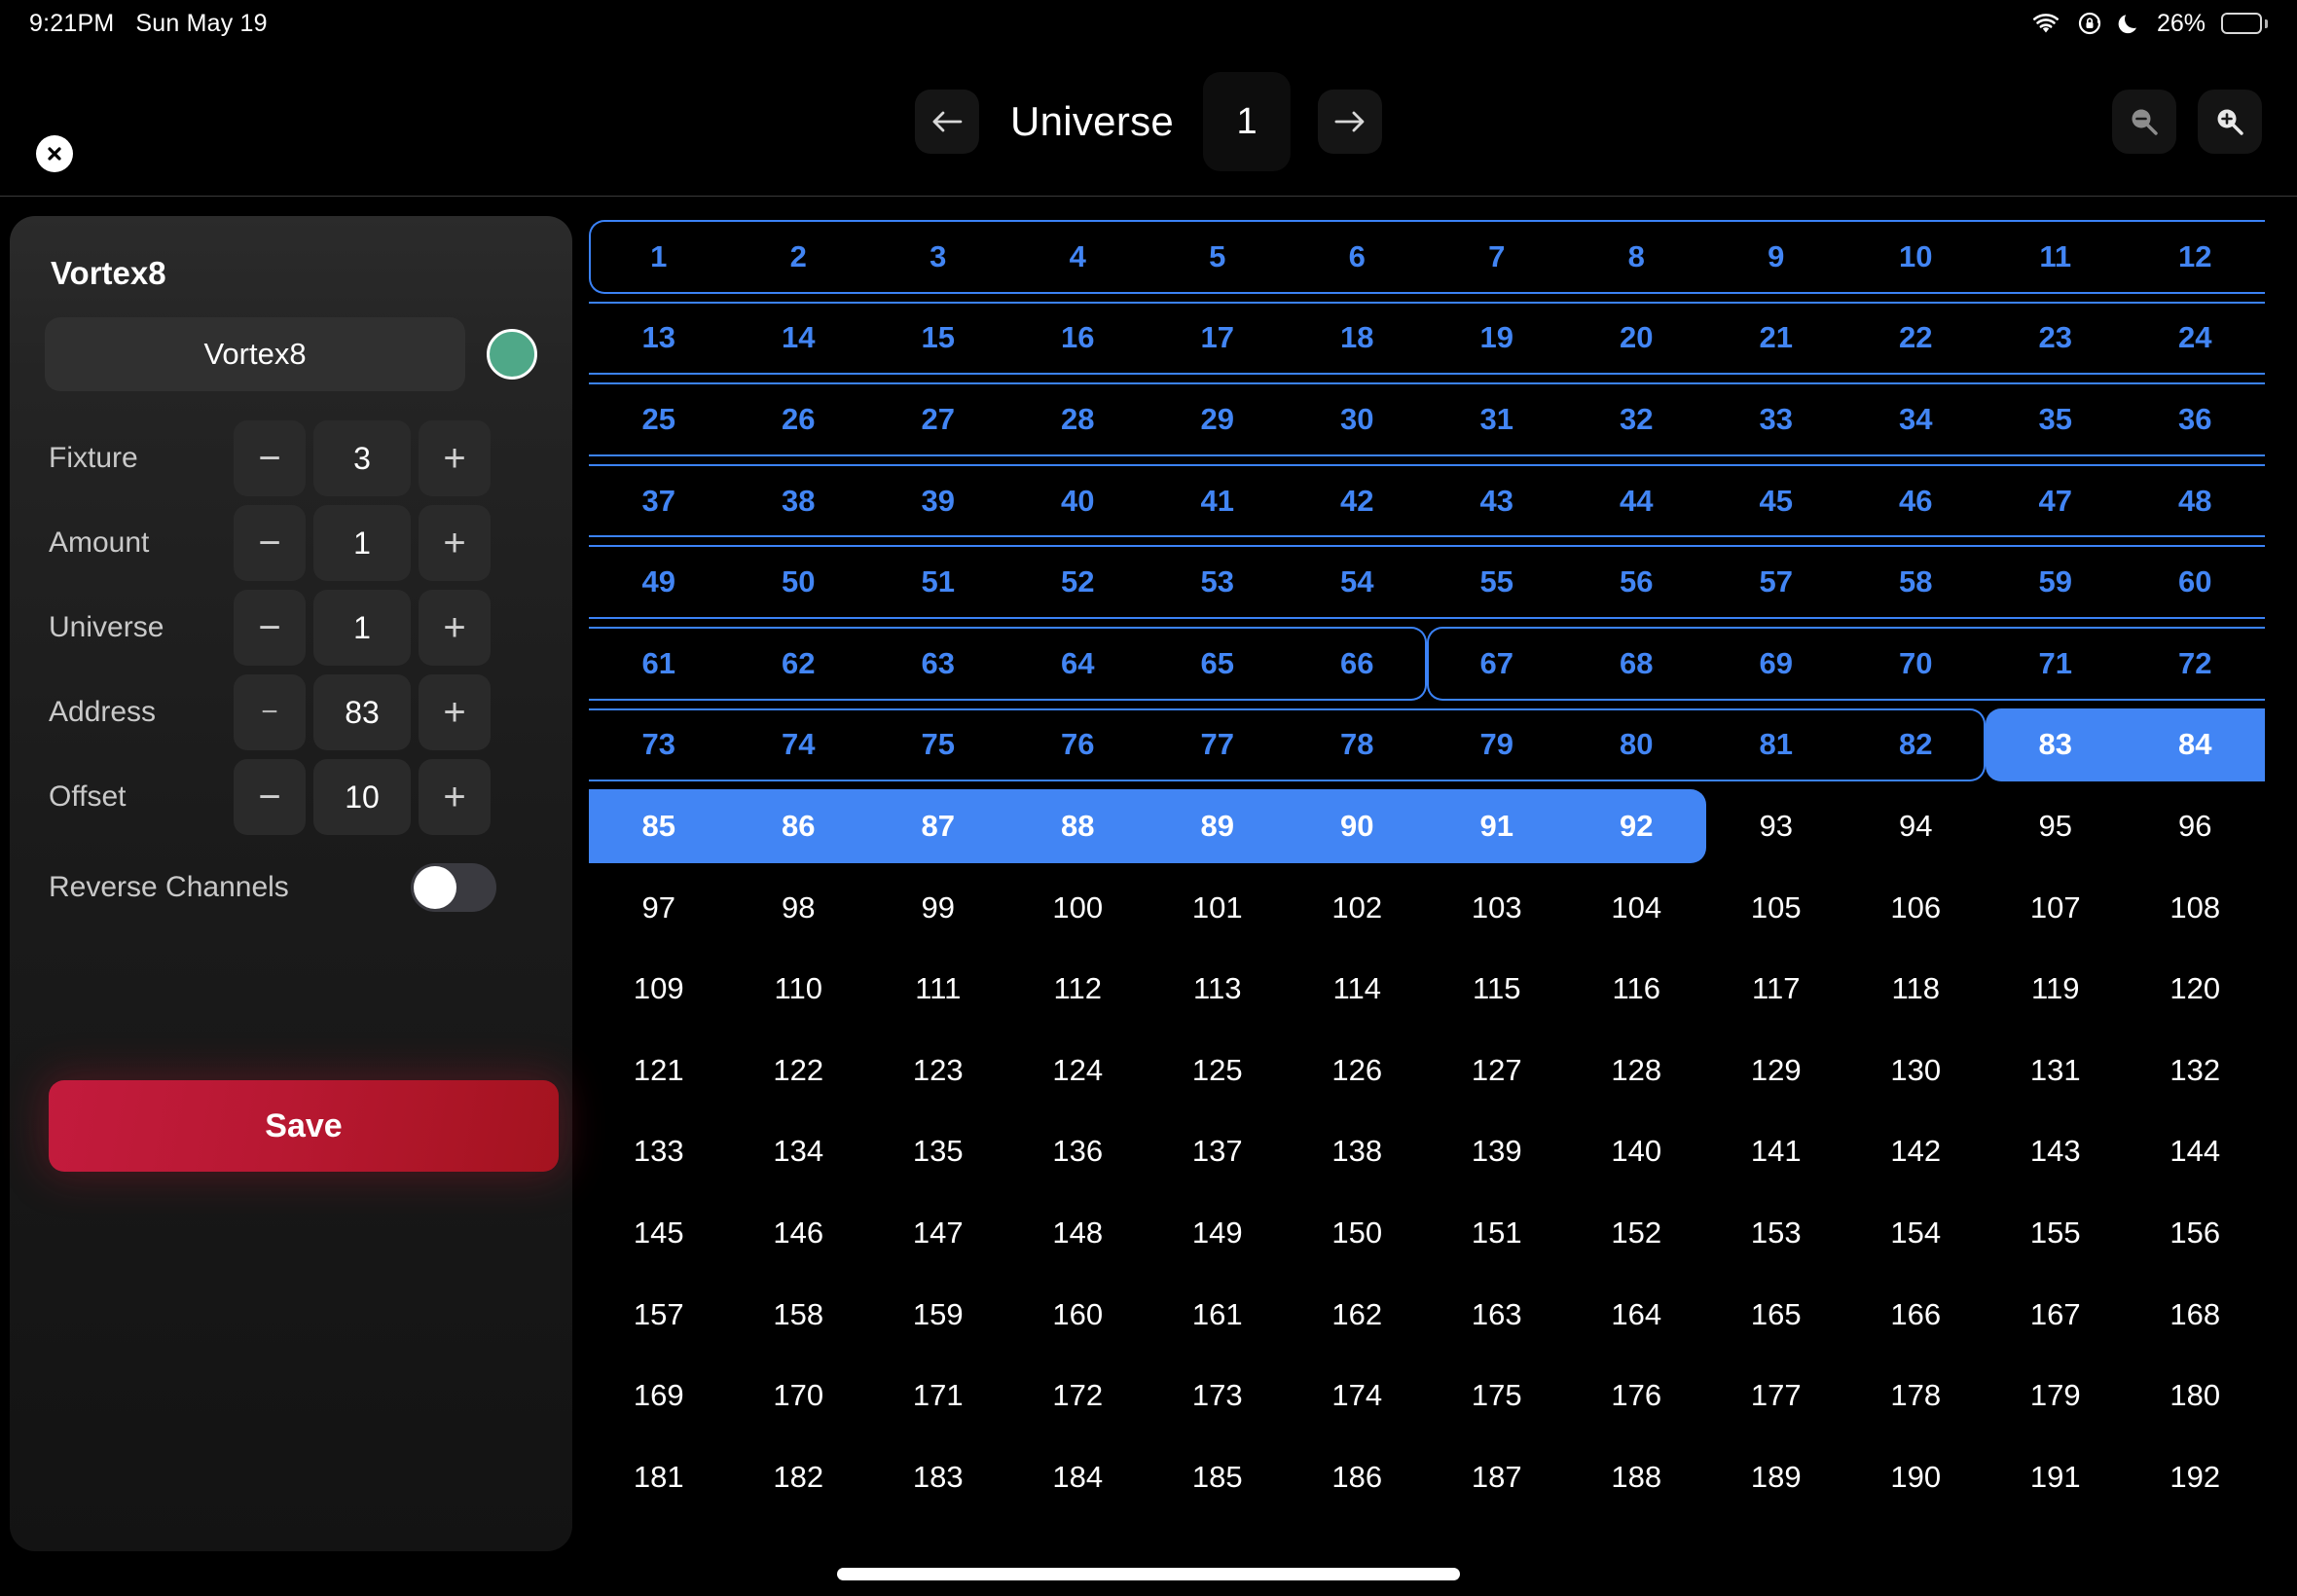  I want to click on channel-cell: 159, so click(938, 1315).